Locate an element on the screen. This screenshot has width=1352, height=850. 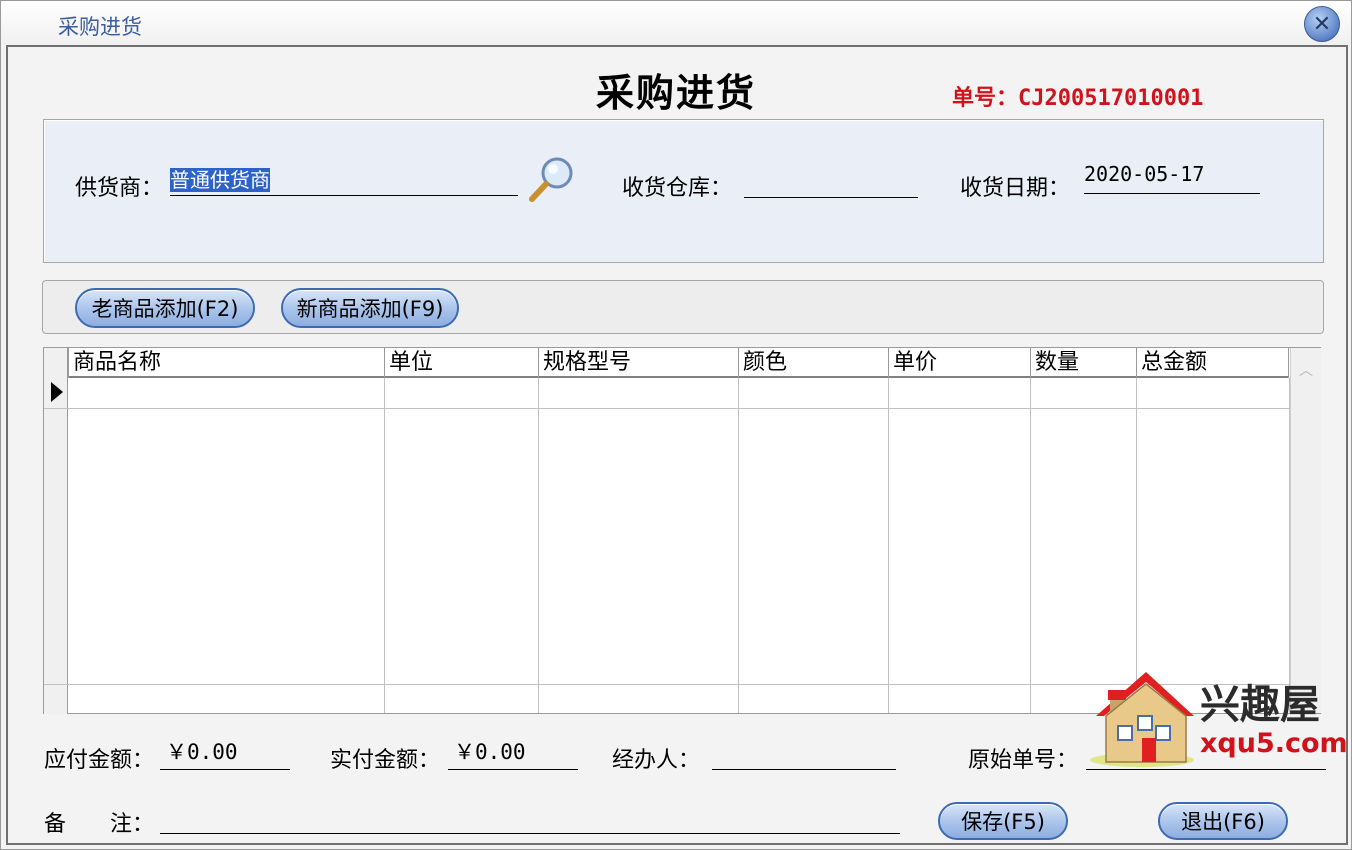
warehouse-input is located at coordinates (831, 182).